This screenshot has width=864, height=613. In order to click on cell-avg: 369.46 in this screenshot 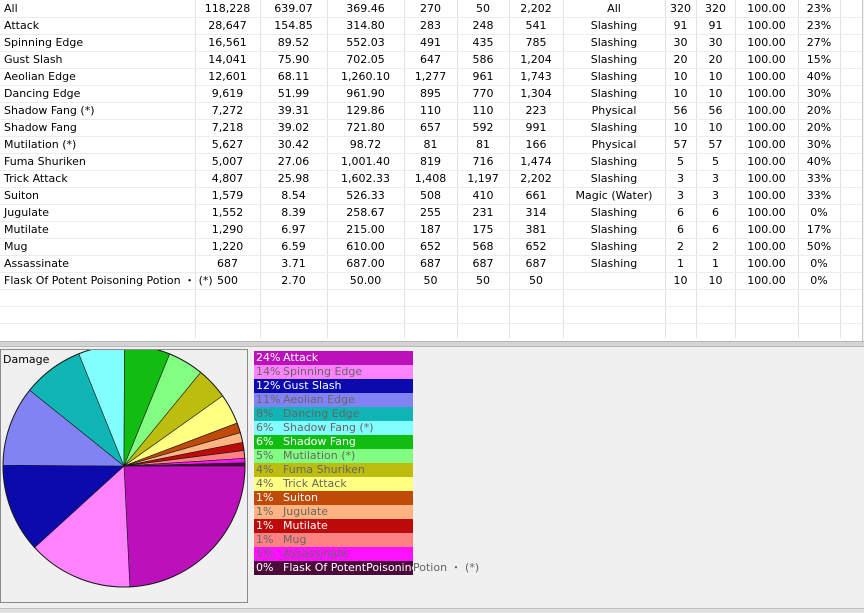, I will do `click(365, 8)`.